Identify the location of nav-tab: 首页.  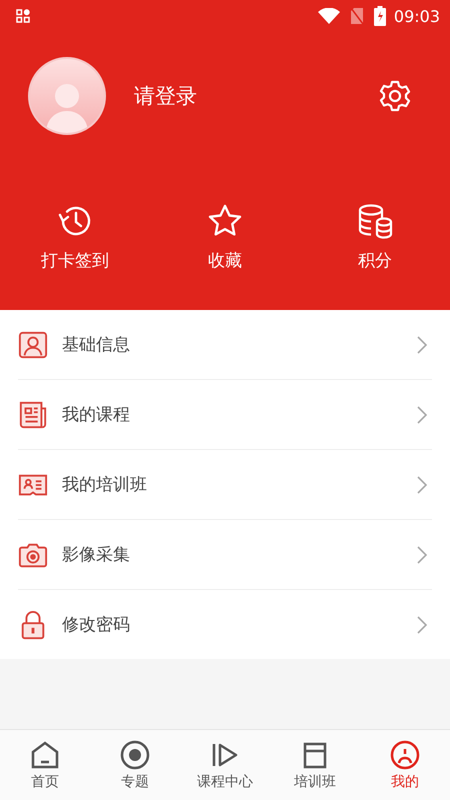
(45, 765).